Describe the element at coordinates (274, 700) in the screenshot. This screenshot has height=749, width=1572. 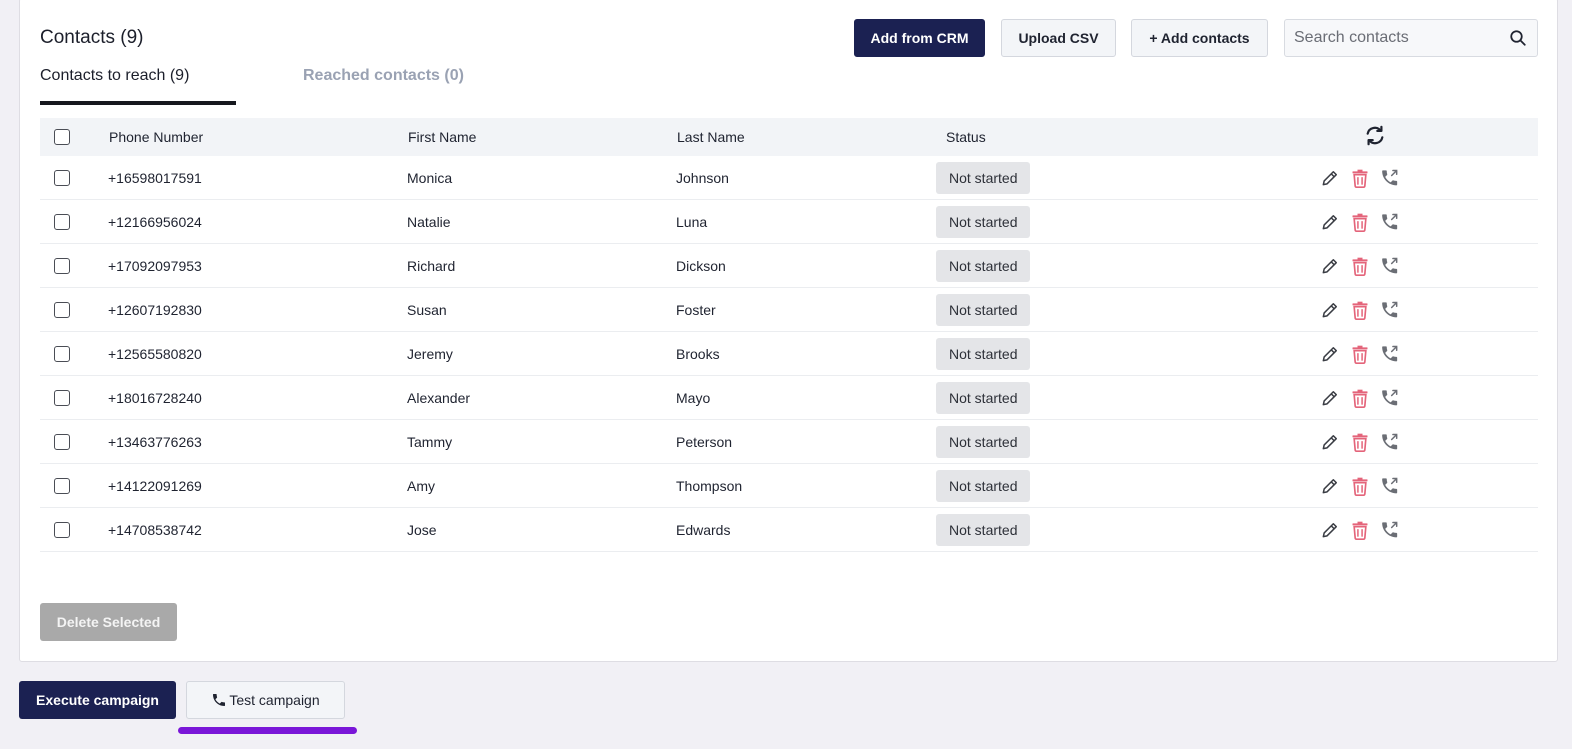
I see `test-campaign-label: Test campaign` at that location.